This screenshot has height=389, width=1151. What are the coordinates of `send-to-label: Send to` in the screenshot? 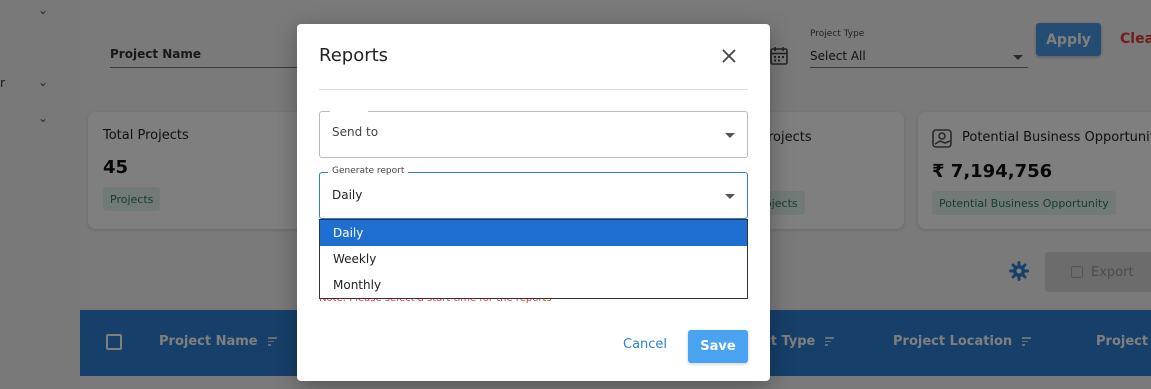 It's located at (355, 132).